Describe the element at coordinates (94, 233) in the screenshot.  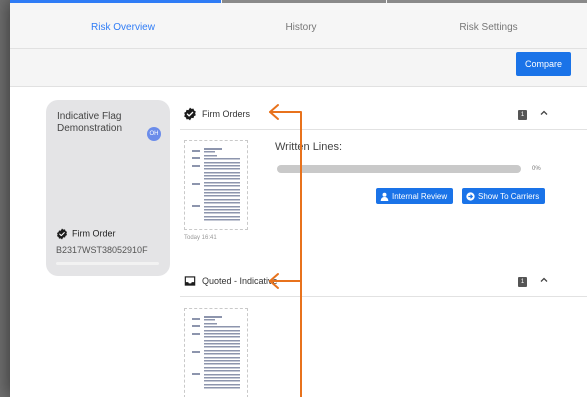
I see `risk-card-order-label: Firm Order` at that location.